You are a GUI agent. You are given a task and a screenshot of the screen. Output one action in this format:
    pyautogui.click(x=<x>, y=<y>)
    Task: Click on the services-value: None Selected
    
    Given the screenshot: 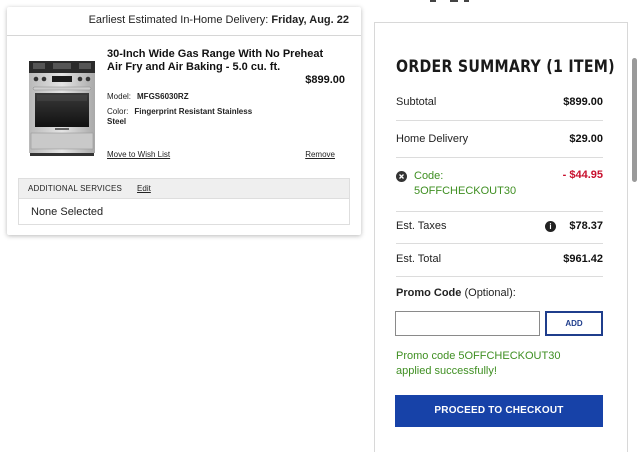 What is the action you would take?
    pyautogui.click(x=67, y=212)
    